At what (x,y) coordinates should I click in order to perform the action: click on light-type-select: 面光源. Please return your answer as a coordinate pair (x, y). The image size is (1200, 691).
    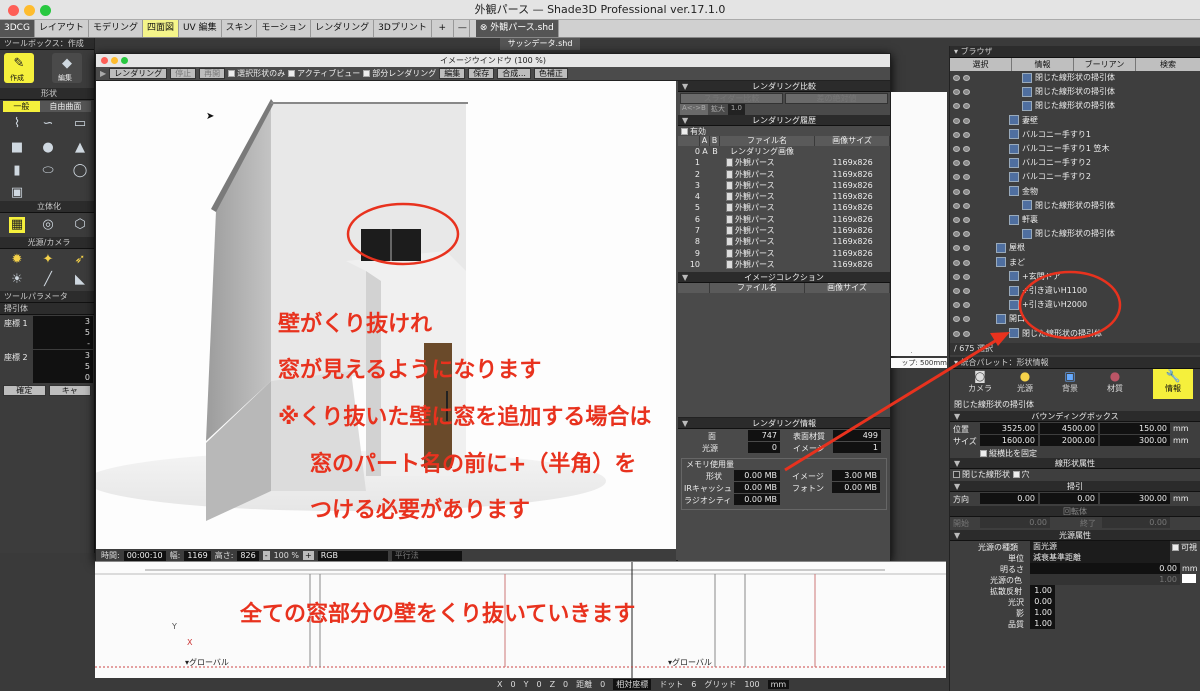
    Looking at the image, I should click on (1100, 546).